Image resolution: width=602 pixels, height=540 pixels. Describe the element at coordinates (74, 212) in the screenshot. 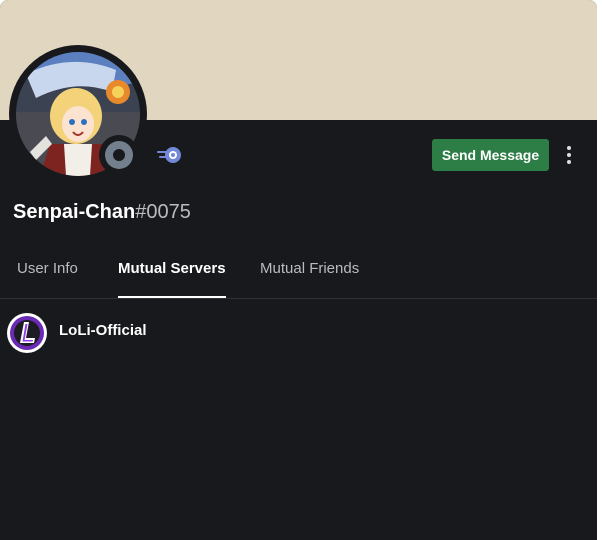

I see `username: Senpai-Chan` at that location.